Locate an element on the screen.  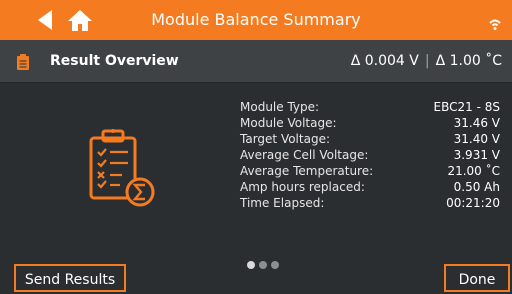
done-button: Done is located at coordinates (477, 278).